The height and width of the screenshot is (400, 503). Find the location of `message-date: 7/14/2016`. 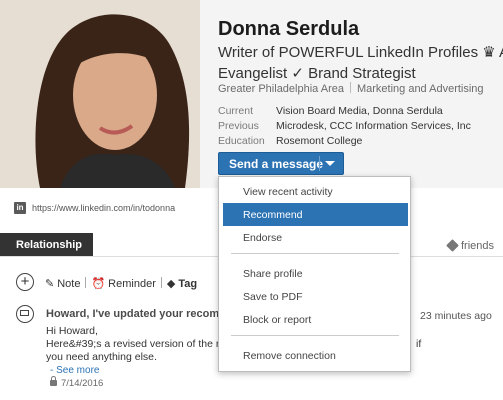

message-date: 7/14/2016 is located at coordinates (77, 382).